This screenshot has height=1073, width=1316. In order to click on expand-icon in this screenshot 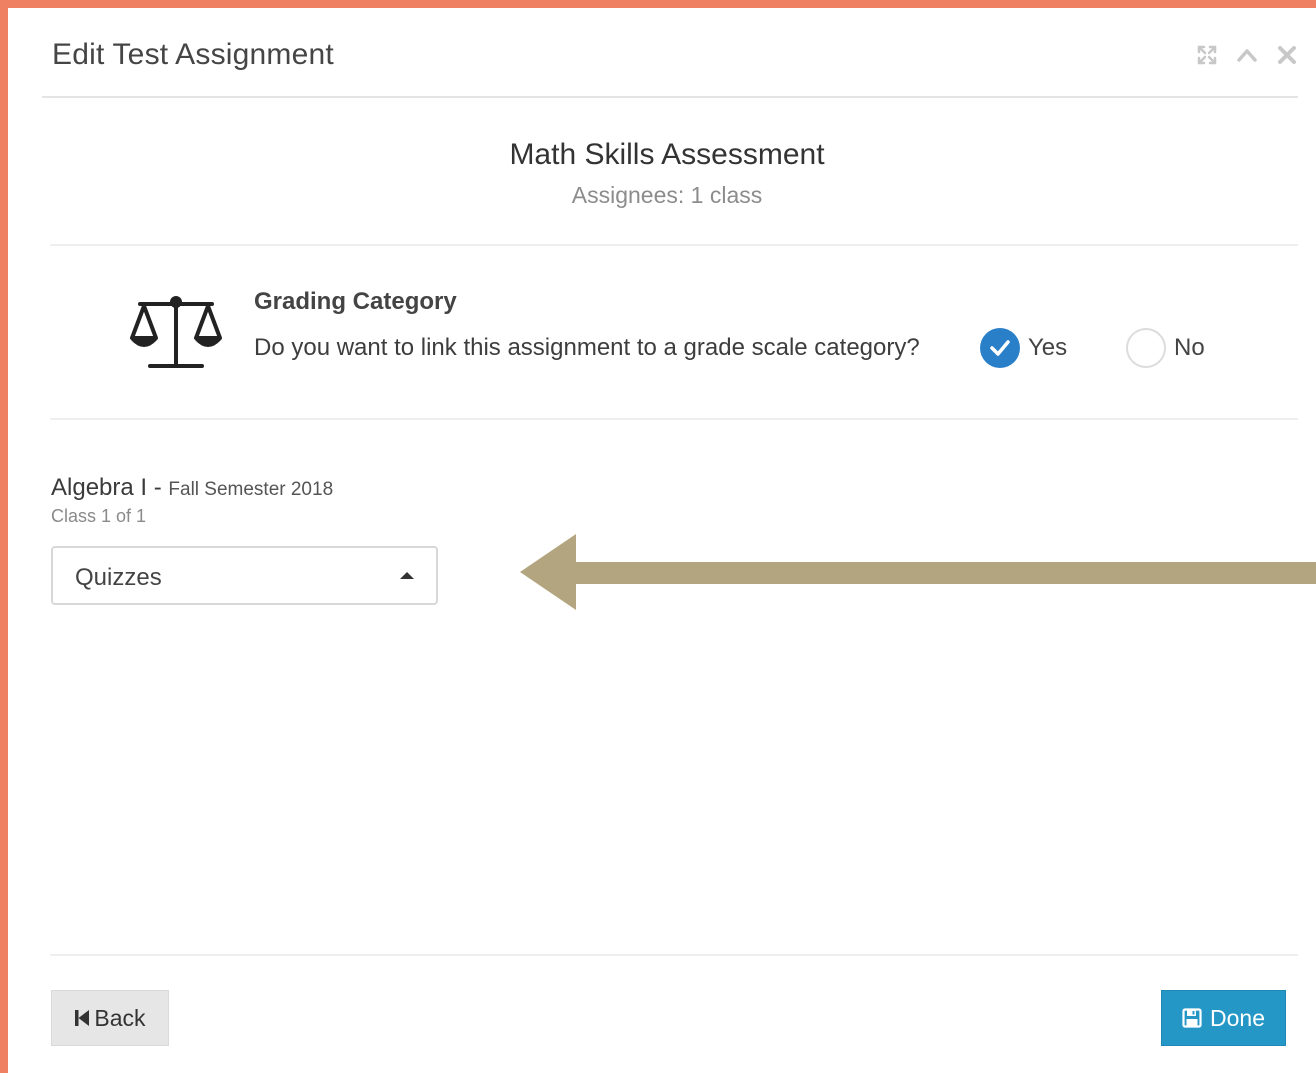, I will do `click(1207, 55)`.